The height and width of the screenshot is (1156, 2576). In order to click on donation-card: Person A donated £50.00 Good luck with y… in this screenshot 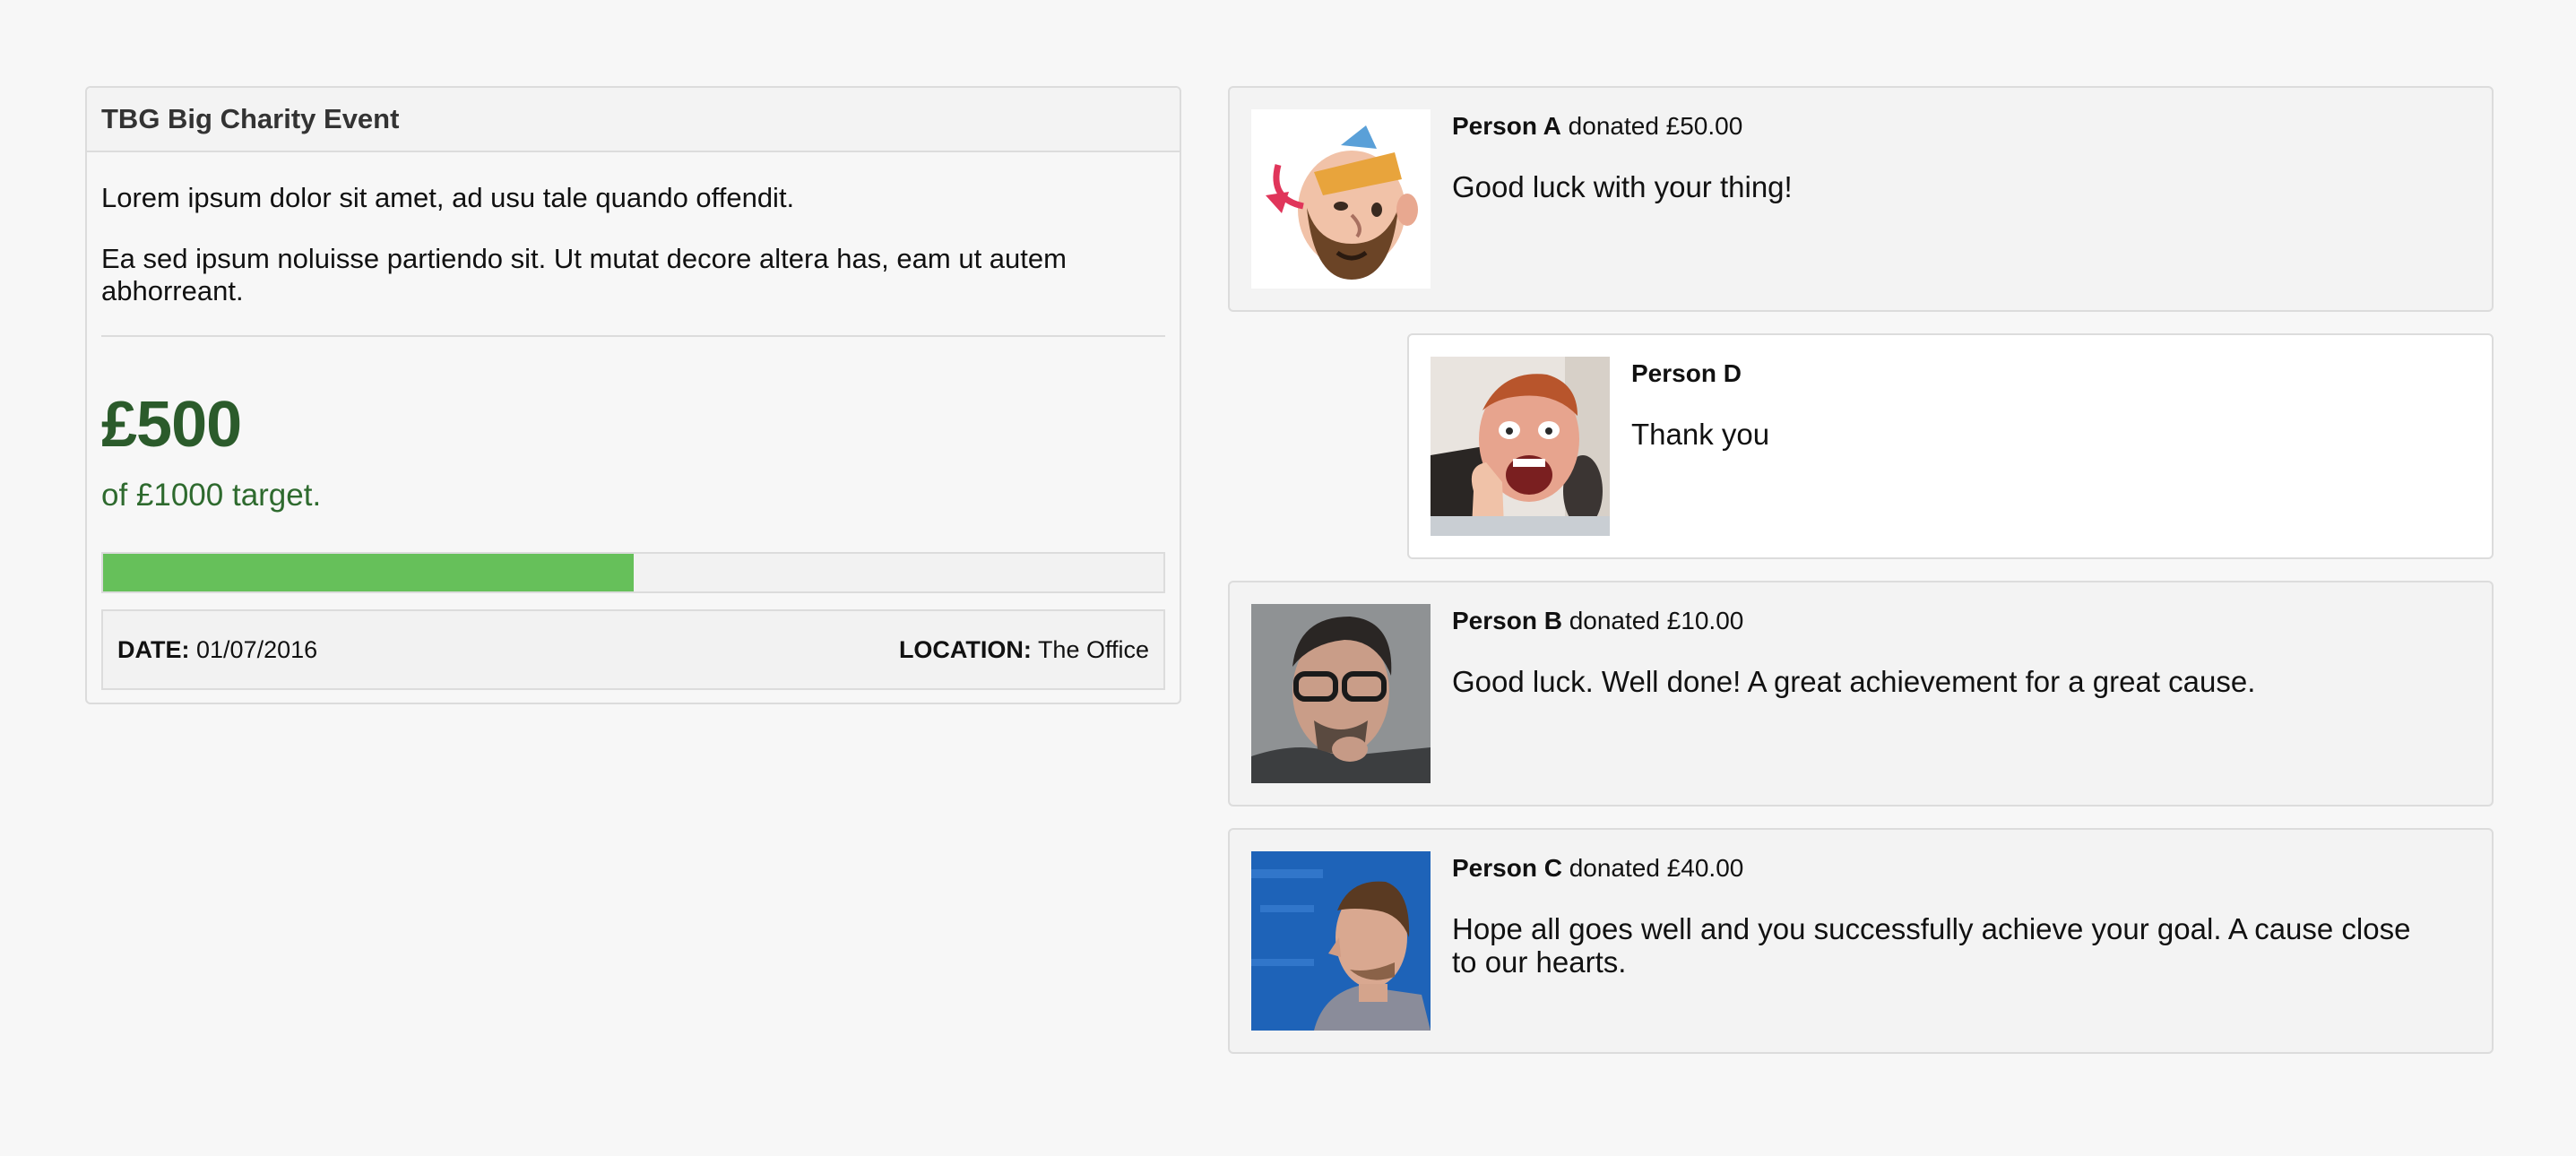, I will do `click(1861, 199)`.